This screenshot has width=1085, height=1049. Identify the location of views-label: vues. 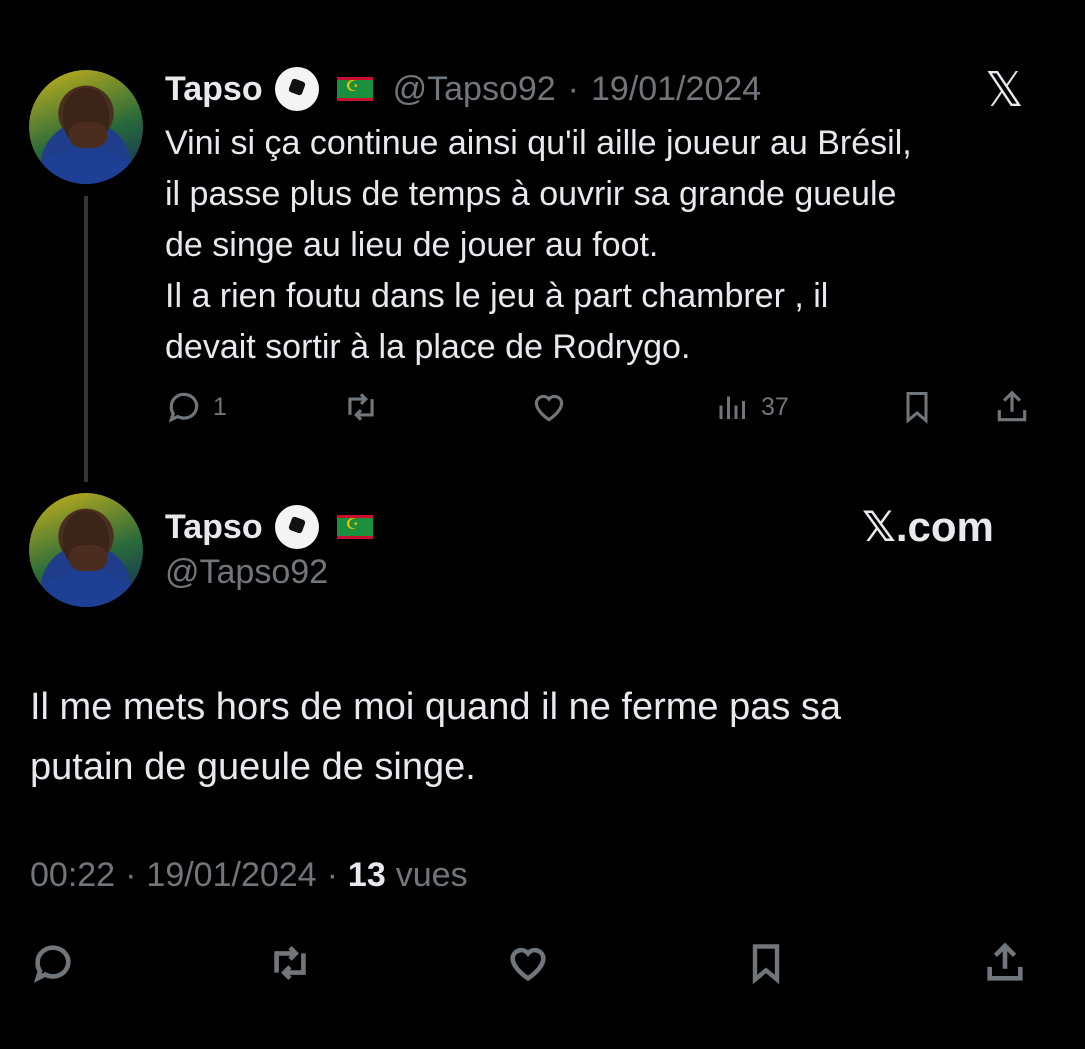
(431, 875).